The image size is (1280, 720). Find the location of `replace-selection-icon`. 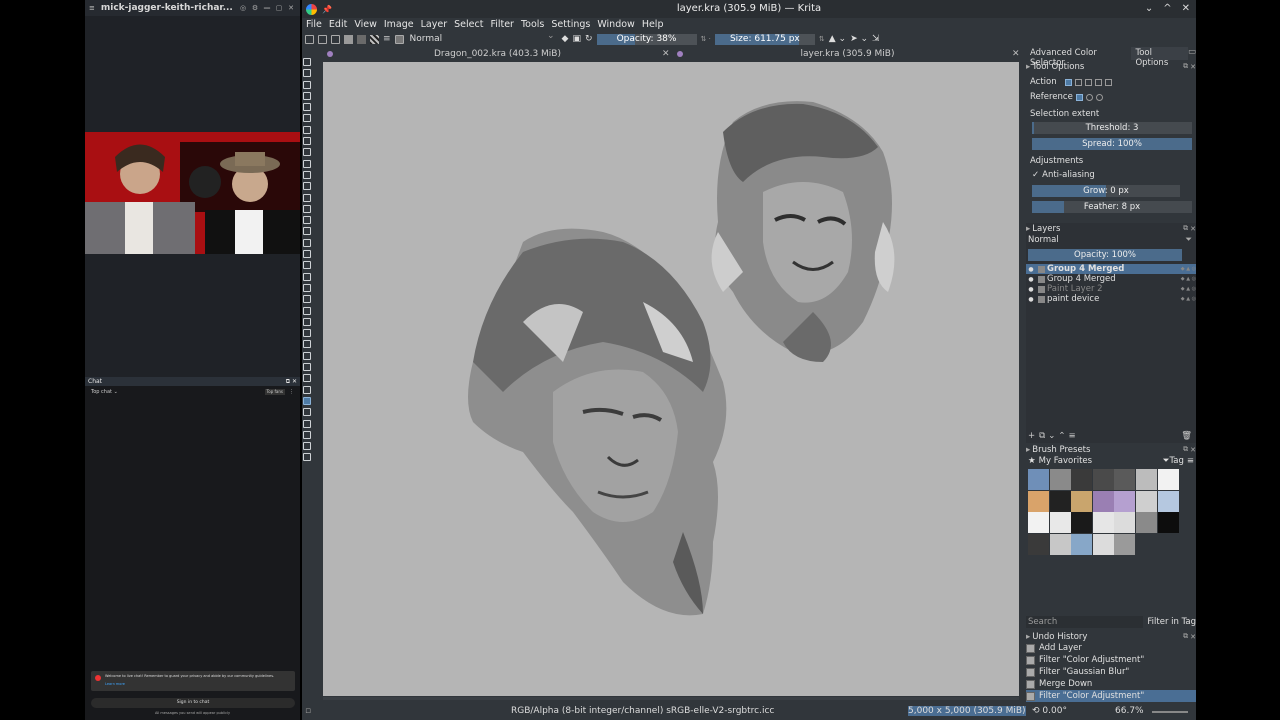

replace-selection-icon is located at coordinates (1068, 82).